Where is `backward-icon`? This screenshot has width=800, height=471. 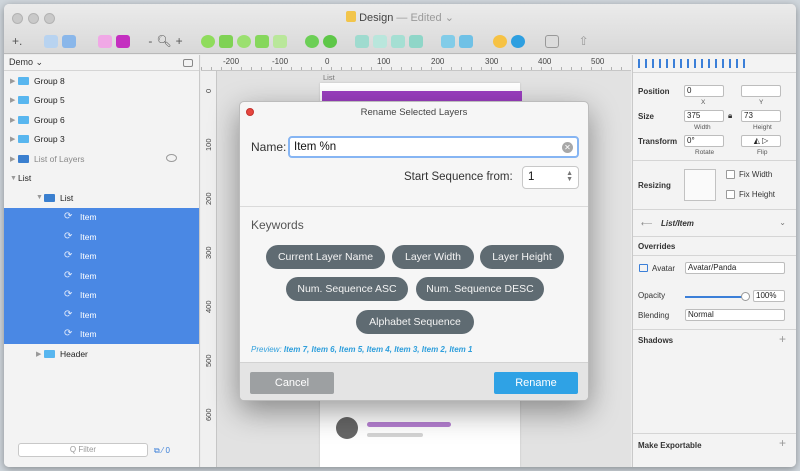
backward-icon is located at coordinates (379, 41).